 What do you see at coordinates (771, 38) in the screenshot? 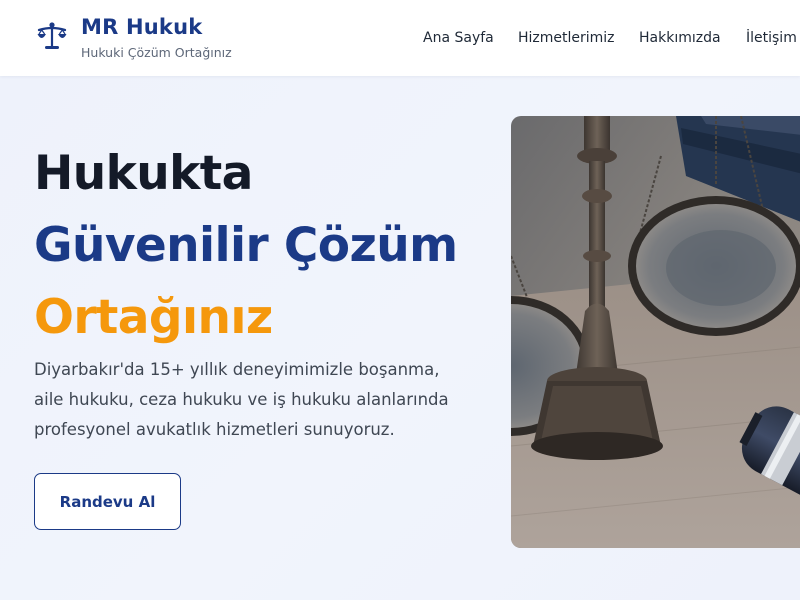
I see `nav-link-iletisim: İletişim` at bounding box center [771, 38].